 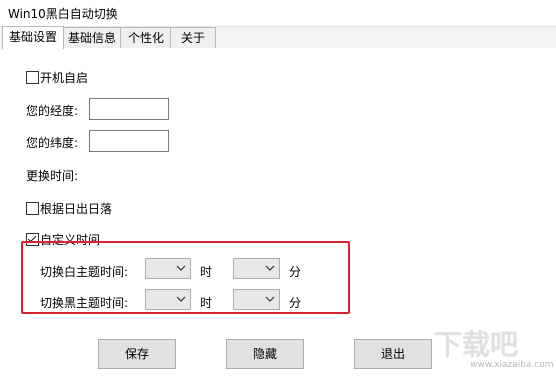 What do you see at coordinates (92, 37) in the screenshot?
I see `tab-basic-info: 基础信息` at bounding box center [92, 37].